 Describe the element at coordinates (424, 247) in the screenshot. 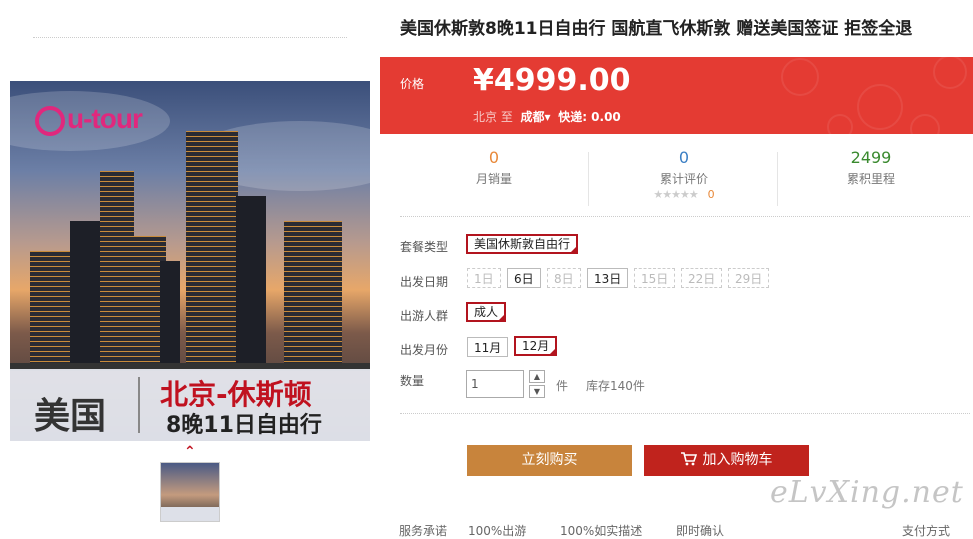

I see `package-label: 套餐类型` at that location.